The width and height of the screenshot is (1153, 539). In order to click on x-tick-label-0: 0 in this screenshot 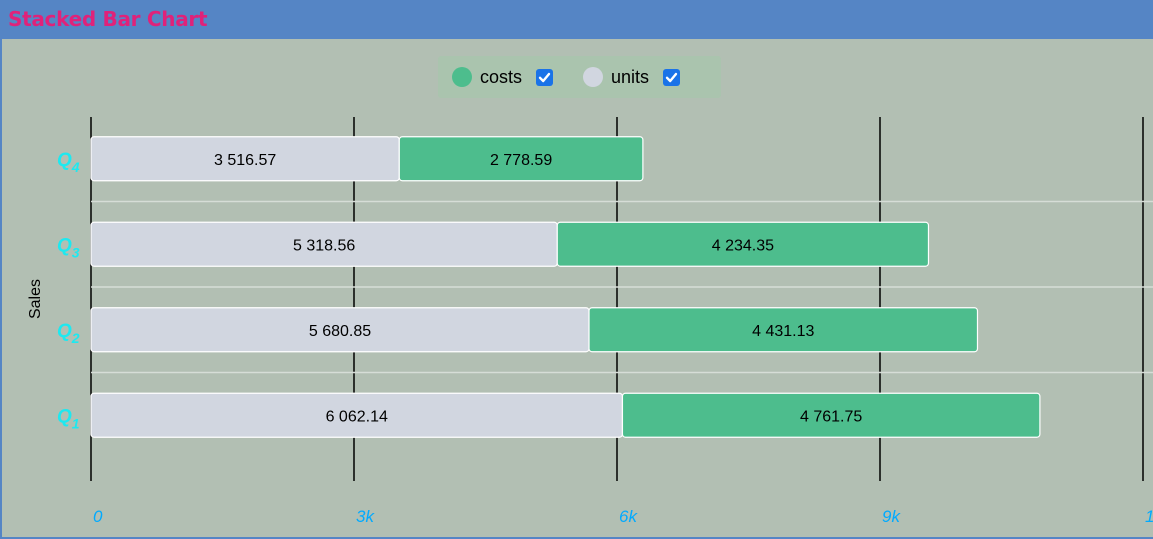, I will do `click(98, 516)`.